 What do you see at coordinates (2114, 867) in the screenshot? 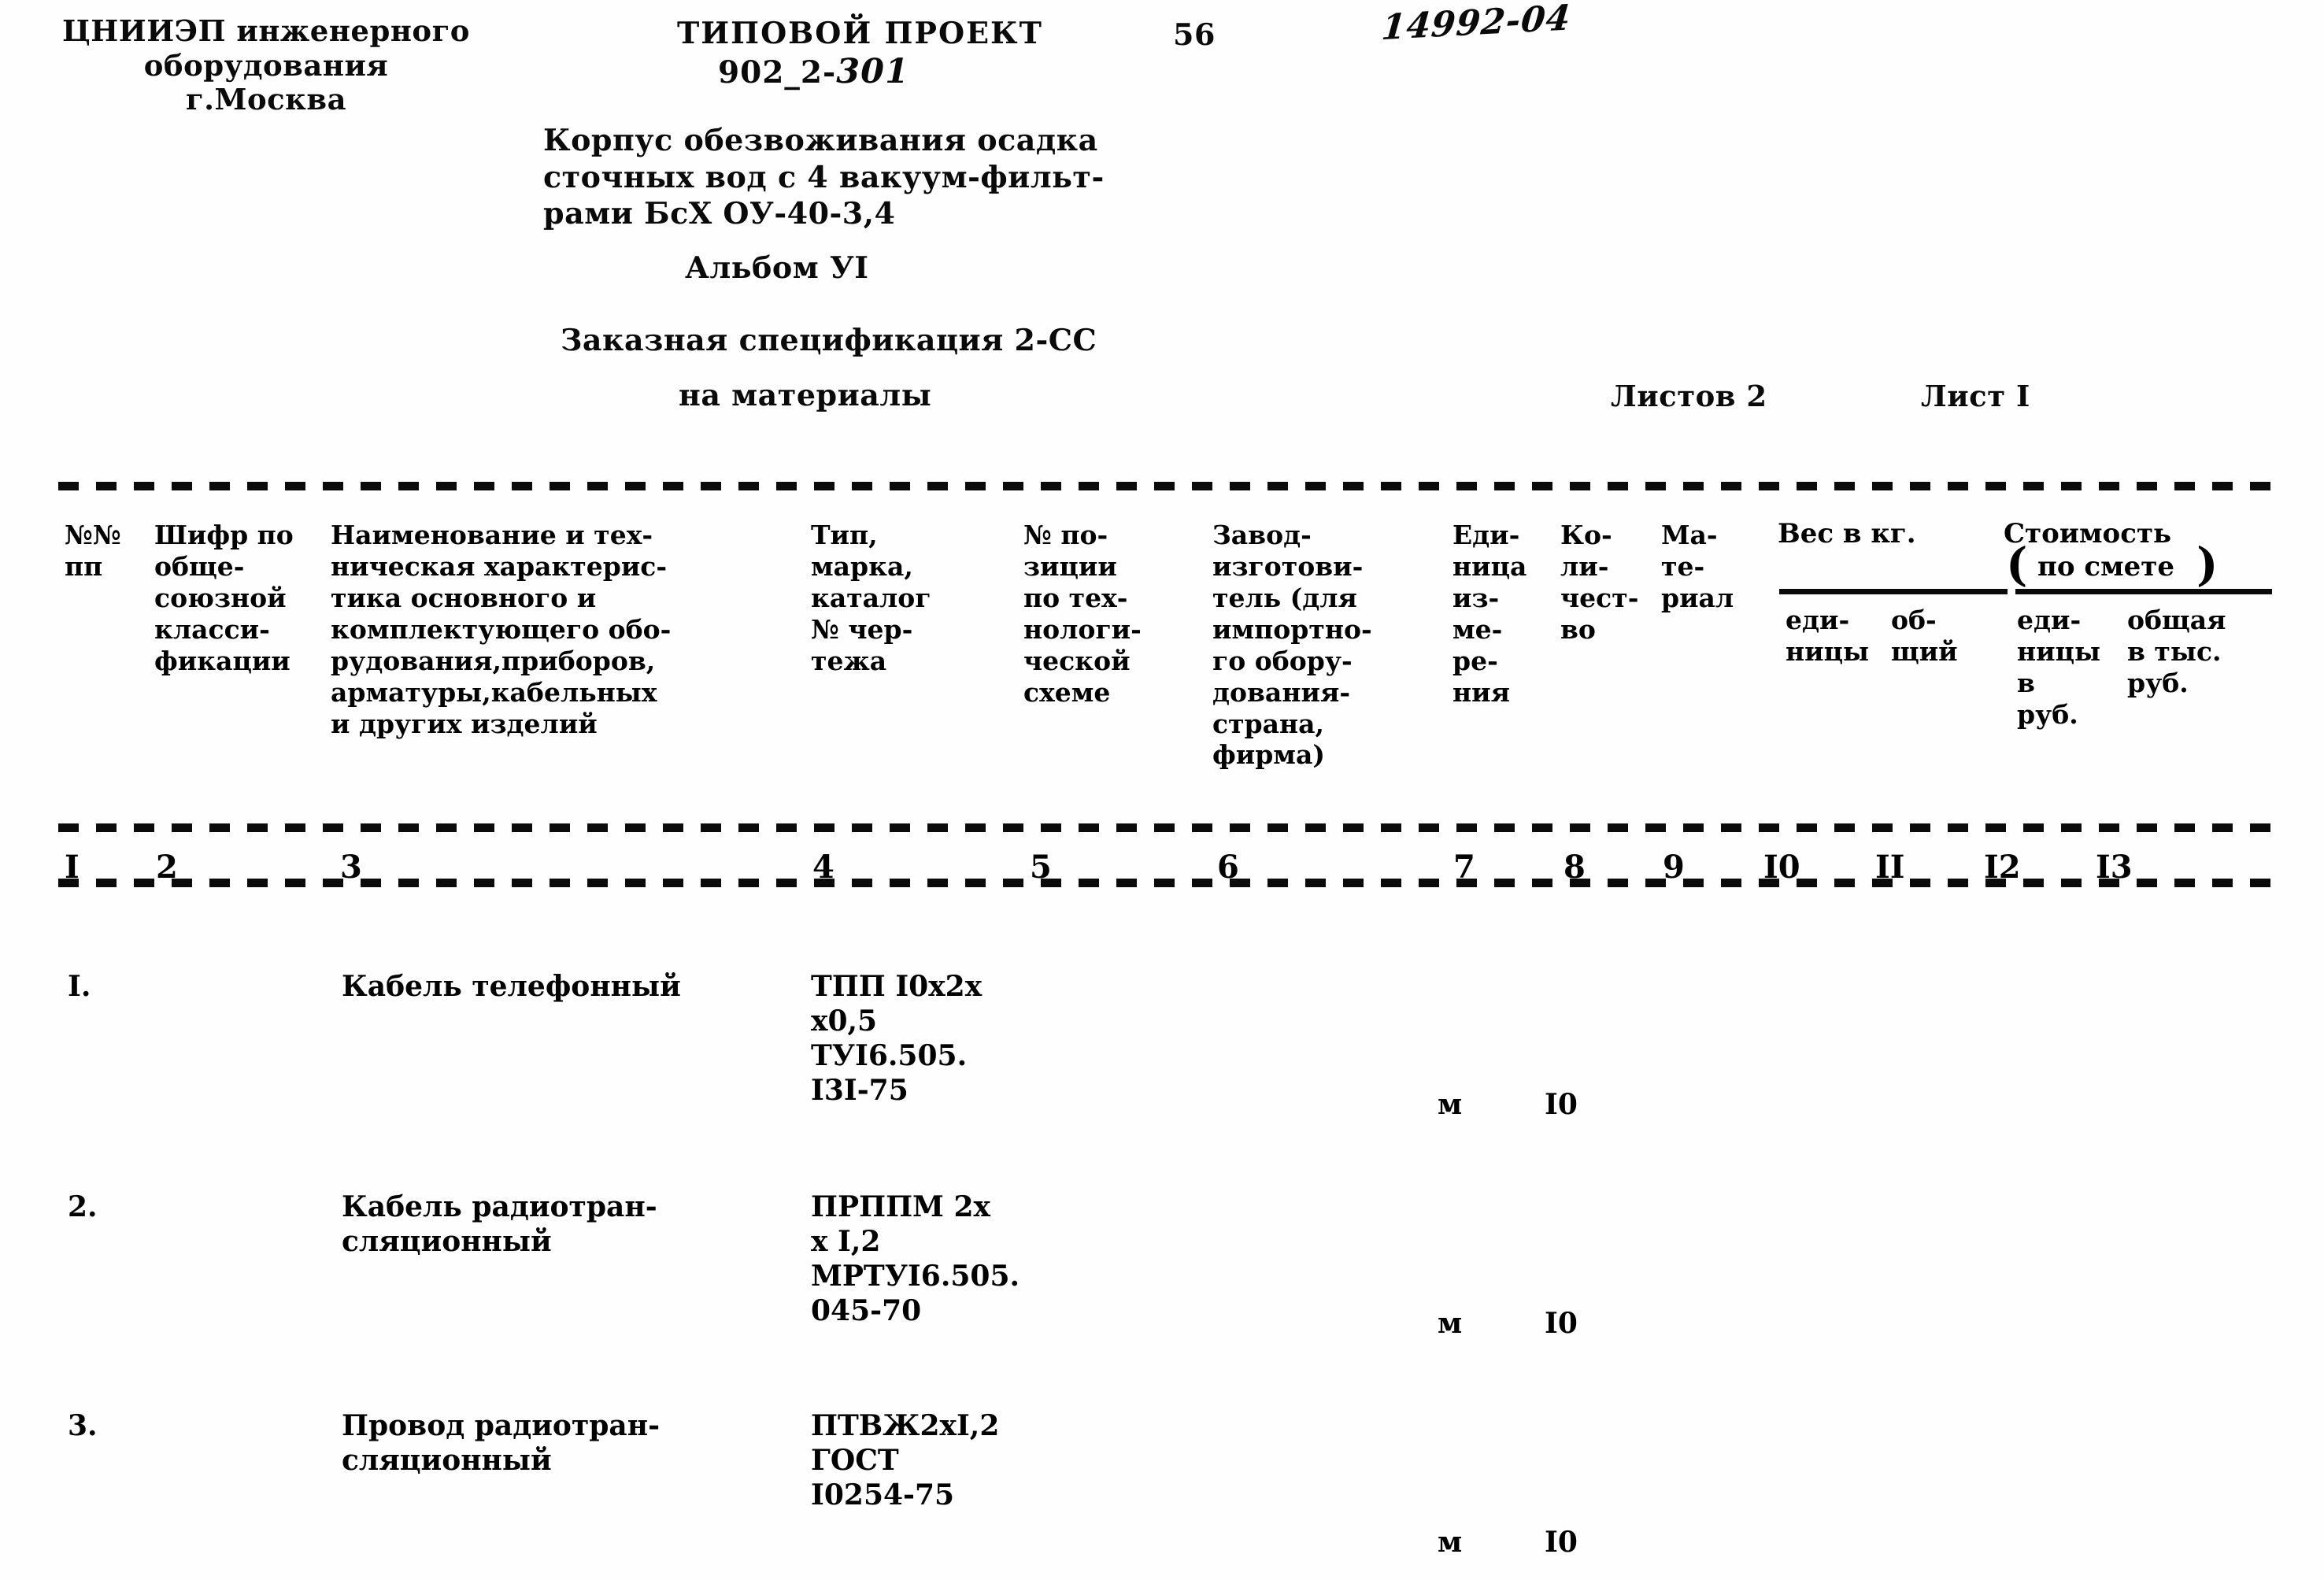
I see `column-number-13: I3` at bounding box center [2114, 867].